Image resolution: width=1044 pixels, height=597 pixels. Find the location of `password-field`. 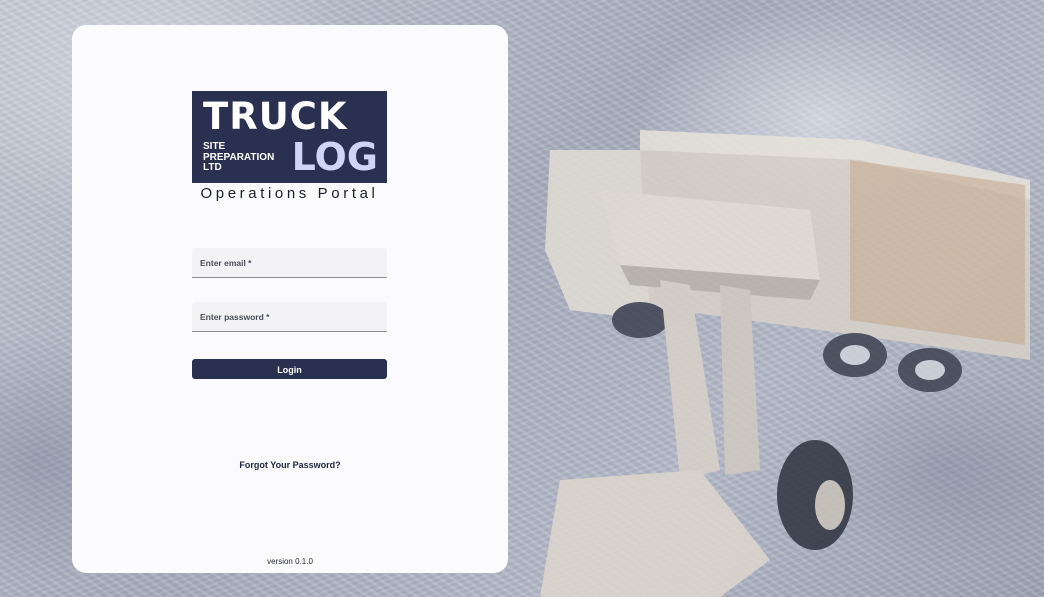

password-field is located at coordinates (289, 317).